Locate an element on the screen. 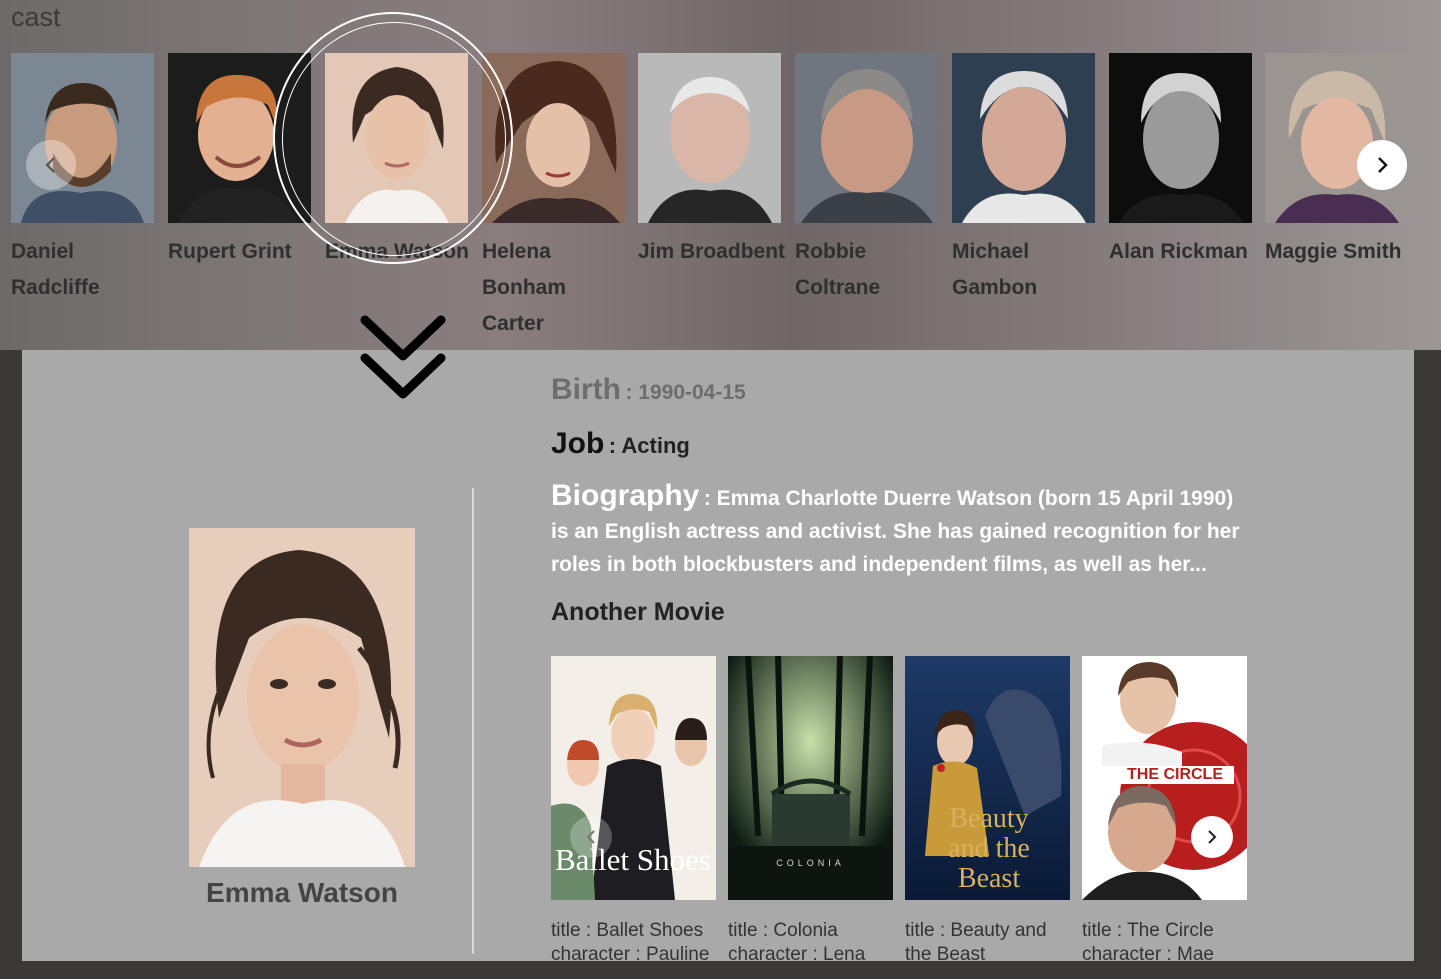 This screenshot has height=979, width=1441. cast-card-michael-gambon: Michael Gambon is located at coordinates (1023, 179).